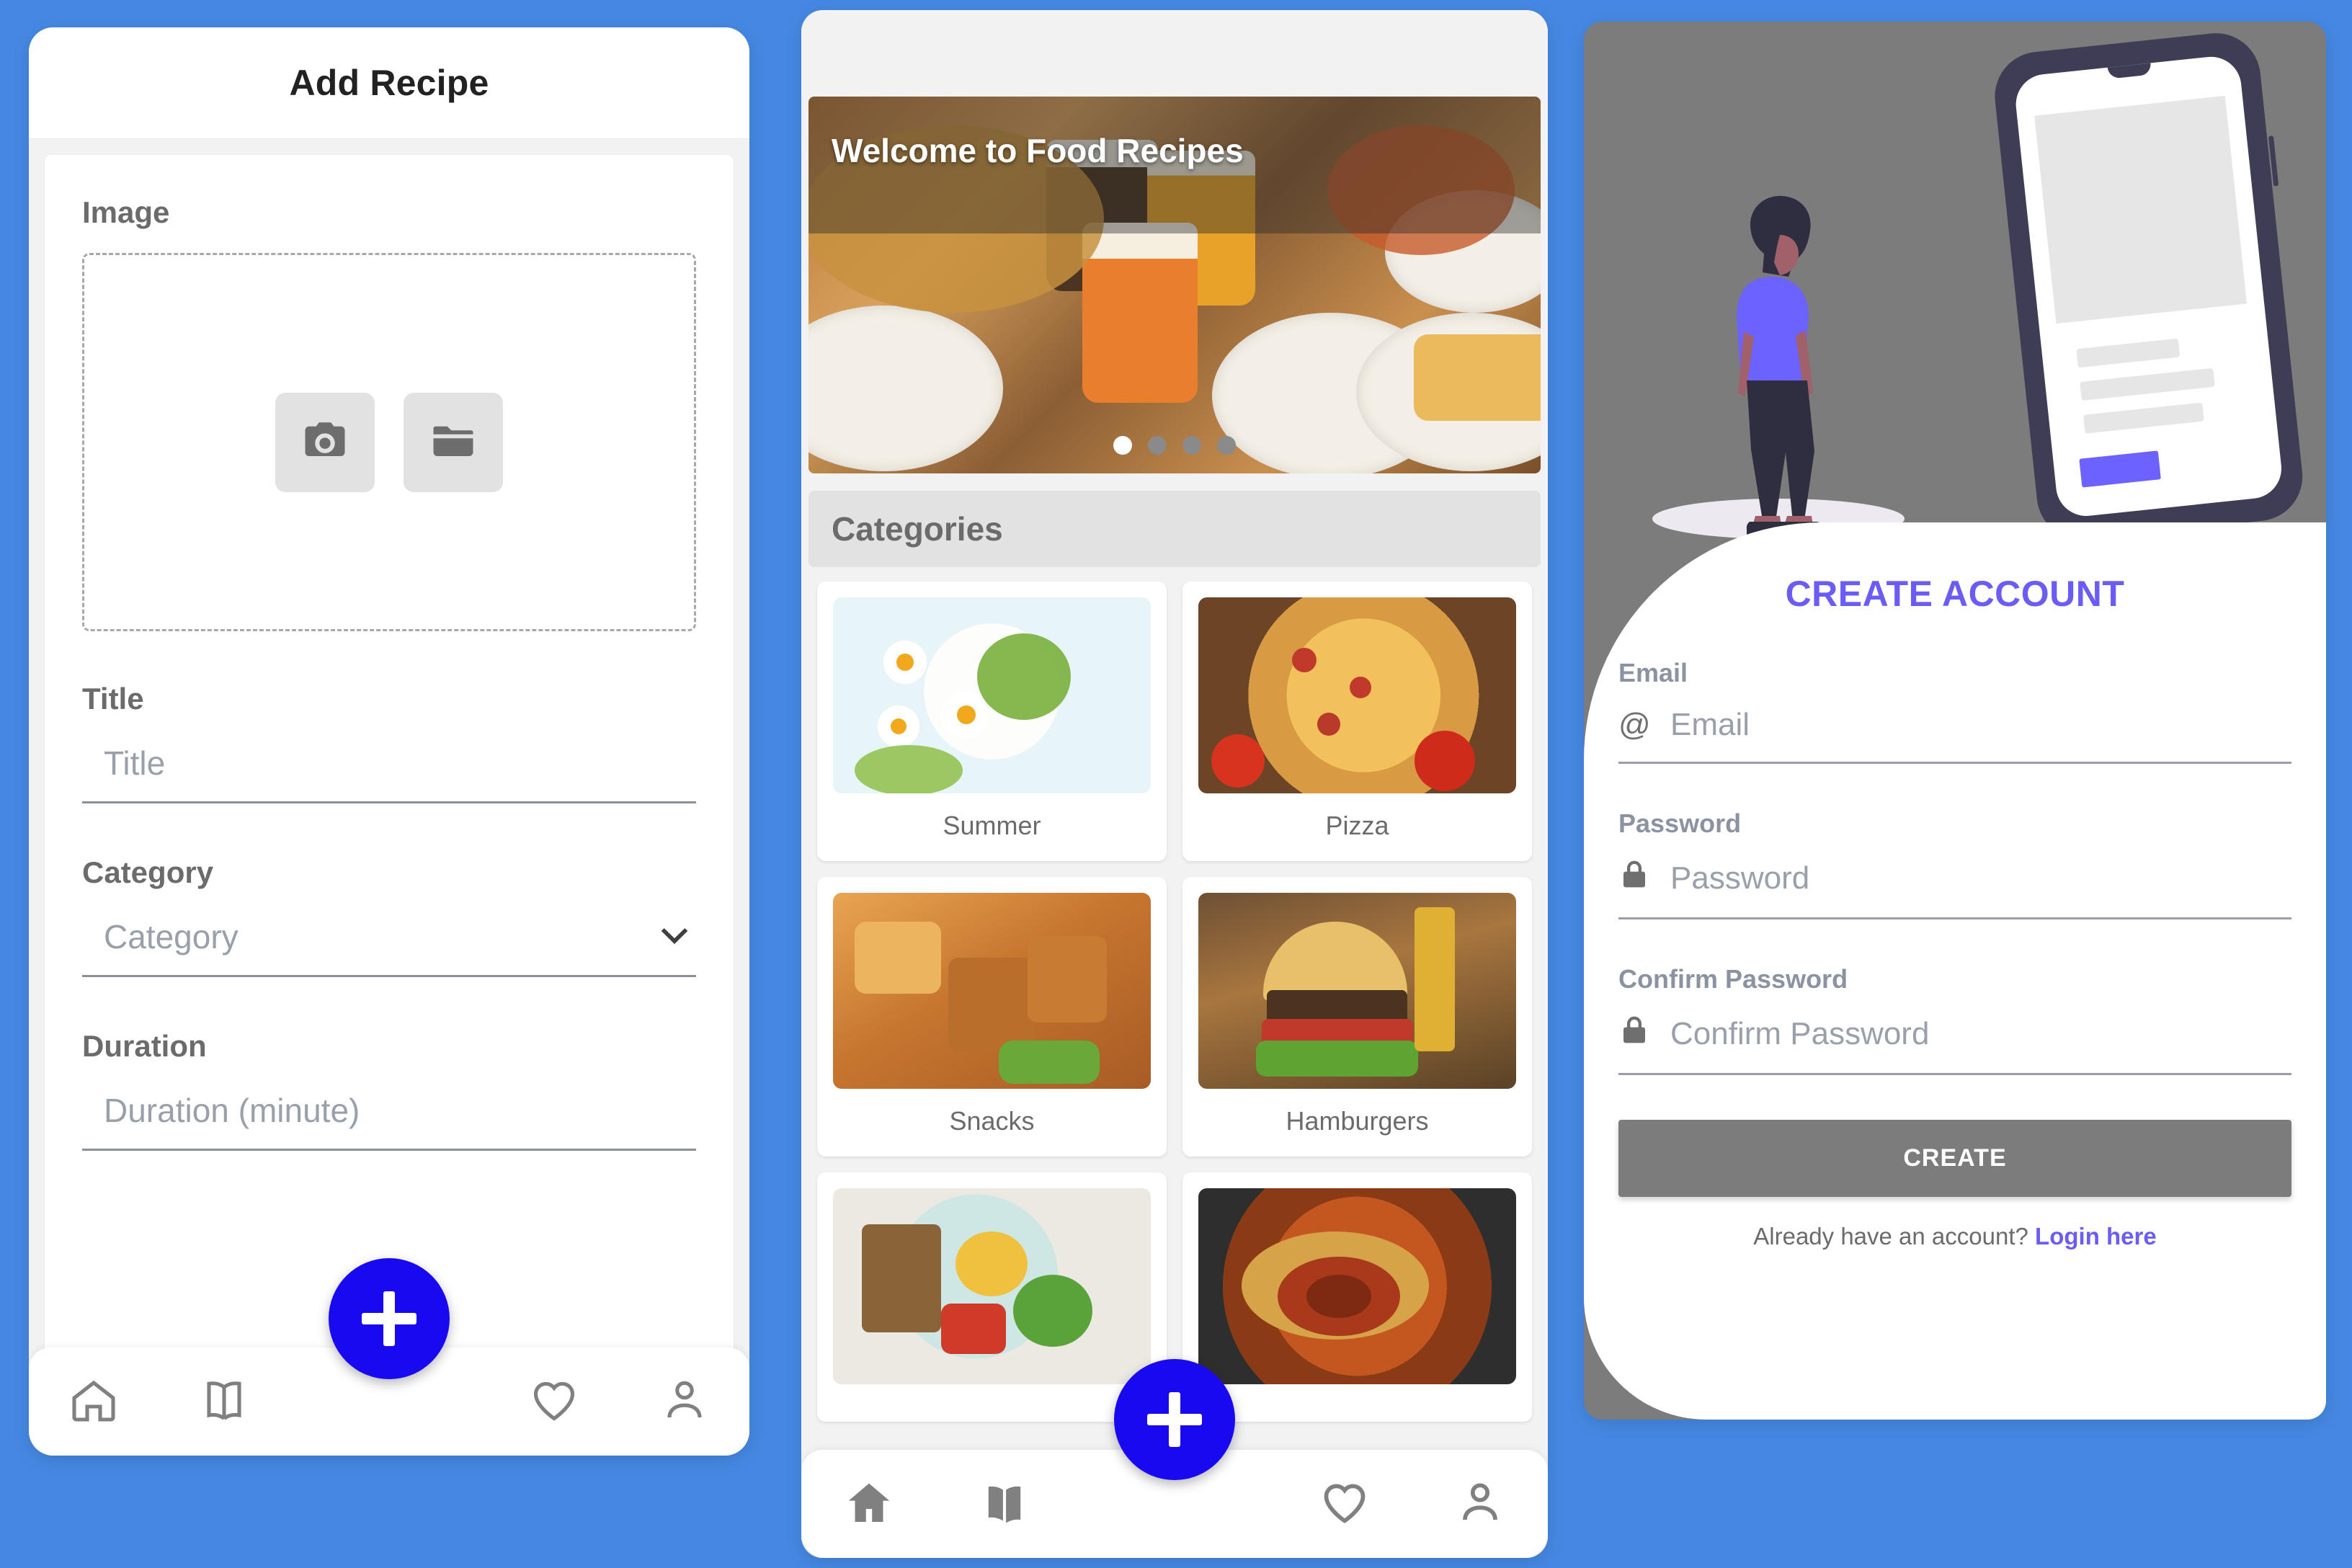 This screenshot has height=1568, width=2352. What do you see at coordinates (1740, 878) in the screenshot?
I see `password-placeholder: Password` at bounding box center [1740, 878].